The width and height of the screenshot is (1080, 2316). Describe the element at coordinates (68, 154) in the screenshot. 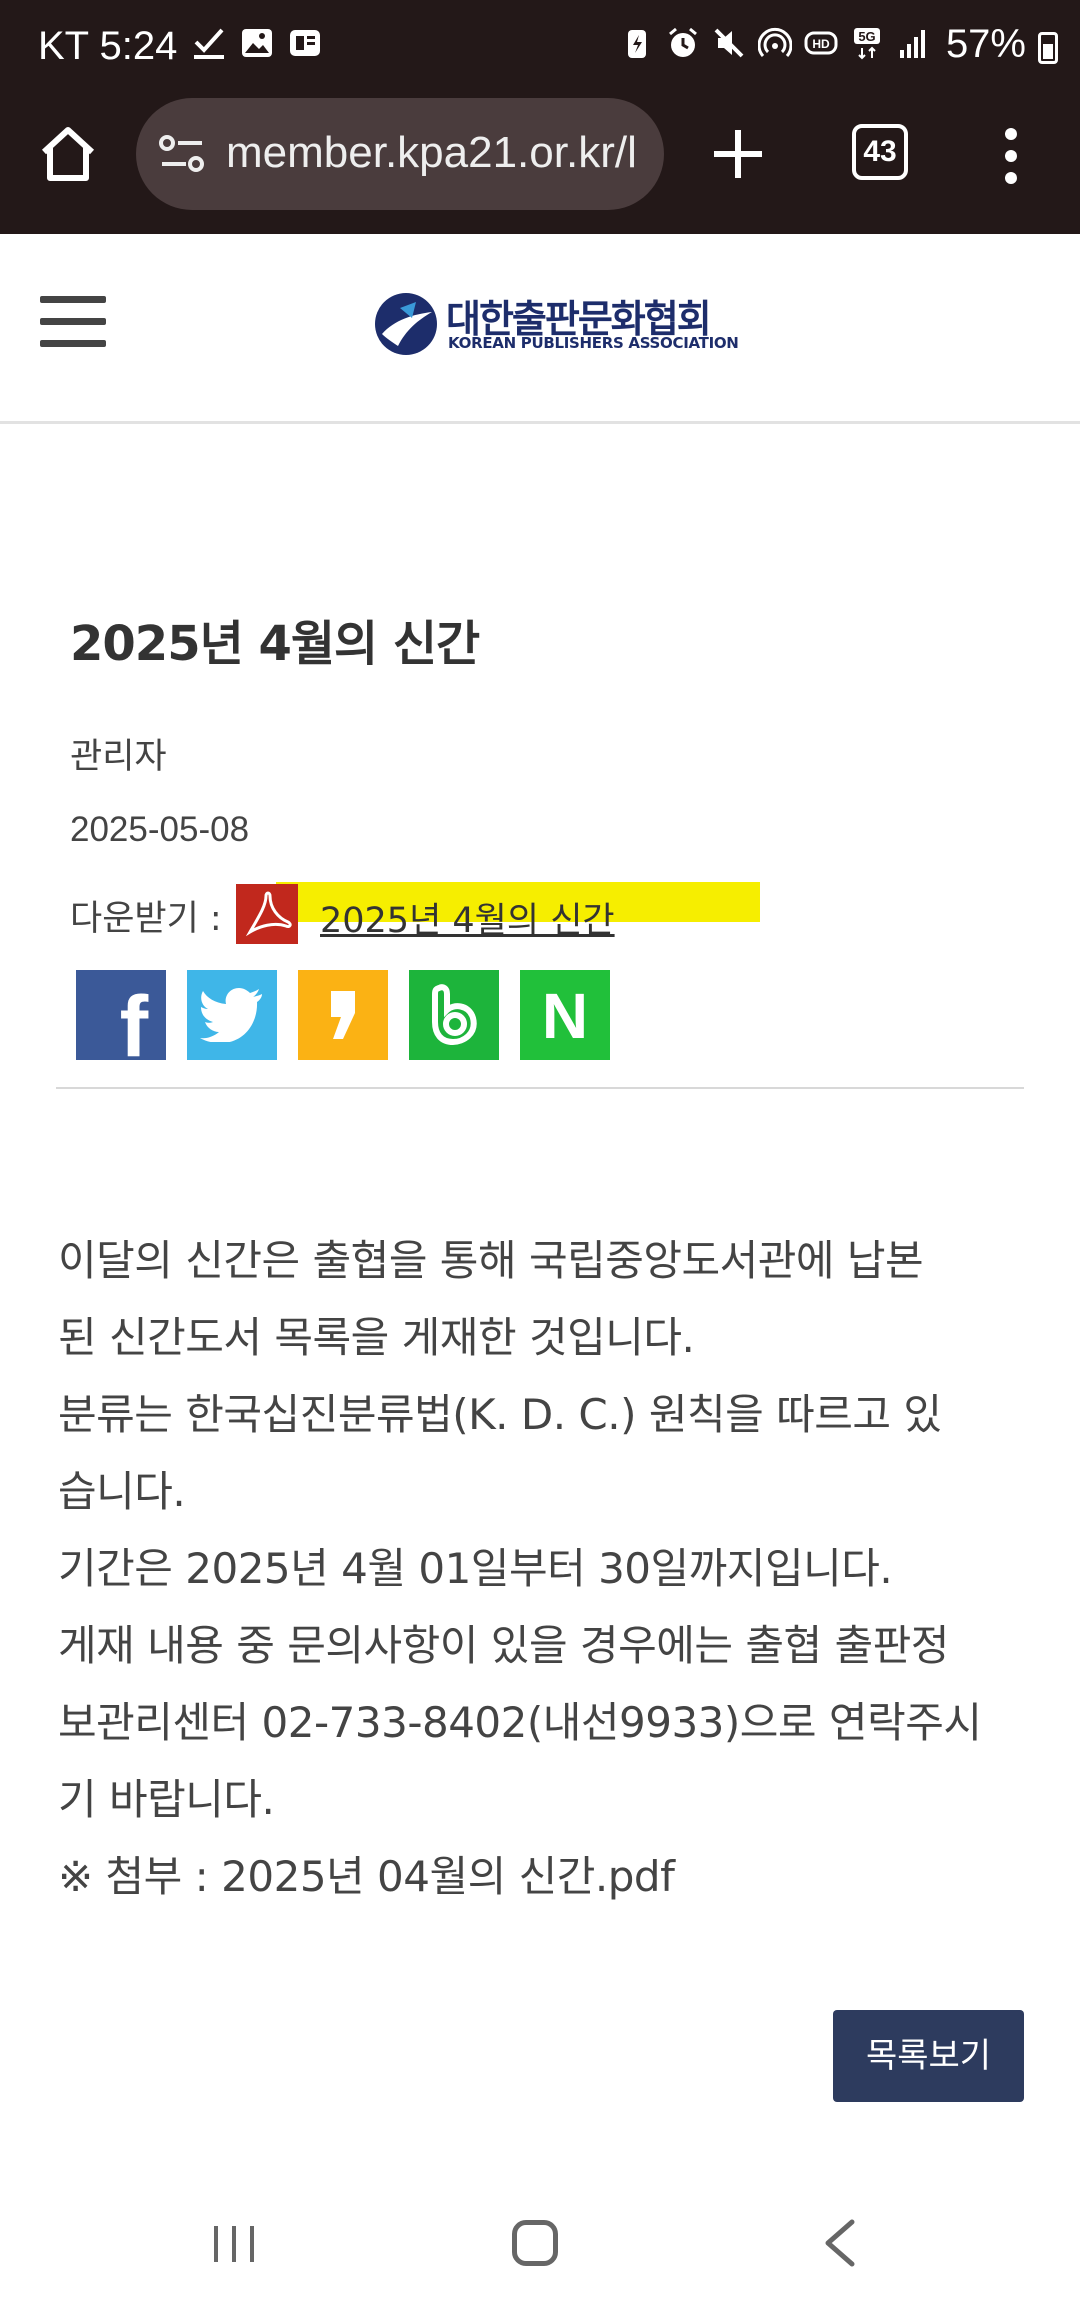

I see `home-icon` at that location.